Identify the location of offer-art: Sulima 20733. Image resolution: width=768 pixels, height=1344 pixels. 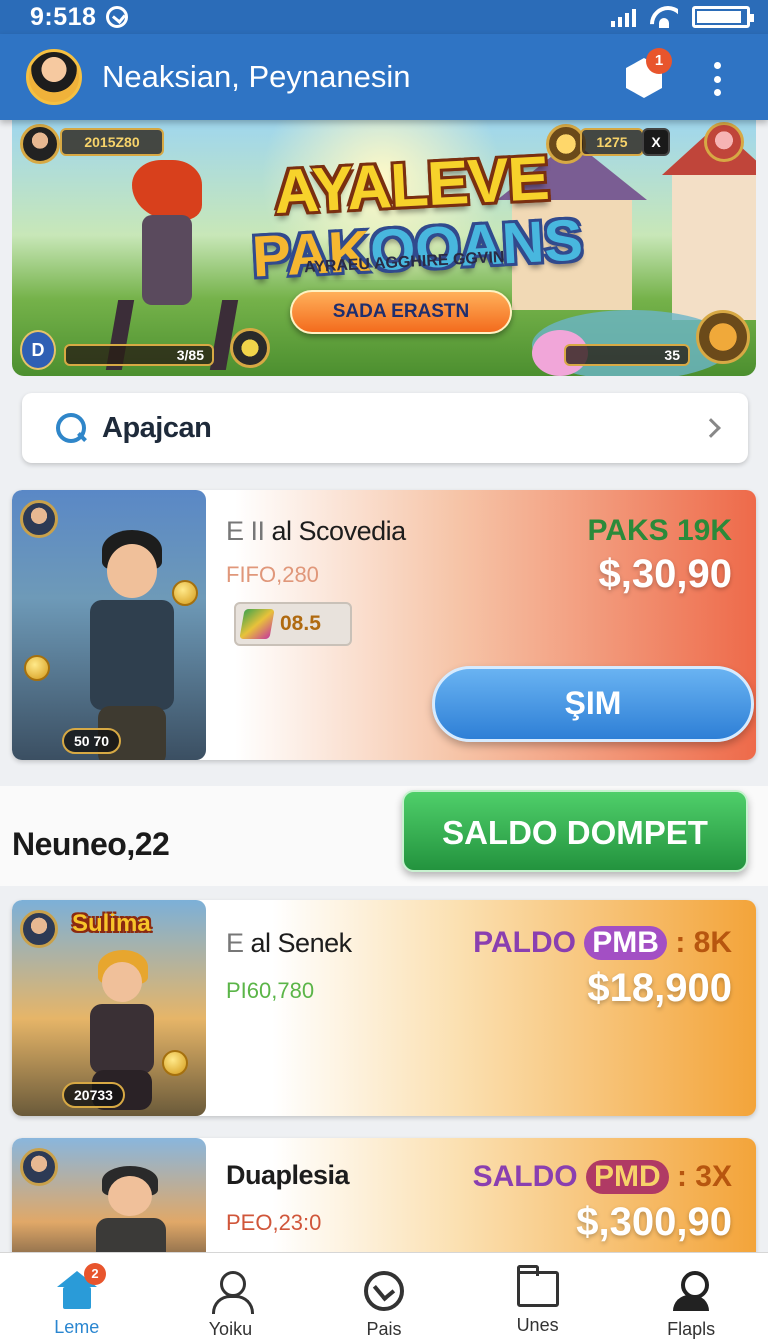
(109, 1008).